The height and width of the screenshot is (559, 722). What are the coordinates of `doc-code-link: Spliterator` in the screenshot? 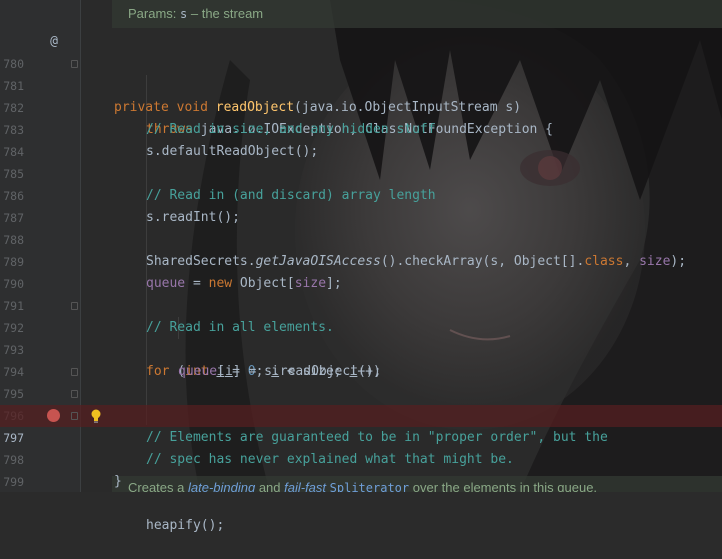 It's located at (369, 486).